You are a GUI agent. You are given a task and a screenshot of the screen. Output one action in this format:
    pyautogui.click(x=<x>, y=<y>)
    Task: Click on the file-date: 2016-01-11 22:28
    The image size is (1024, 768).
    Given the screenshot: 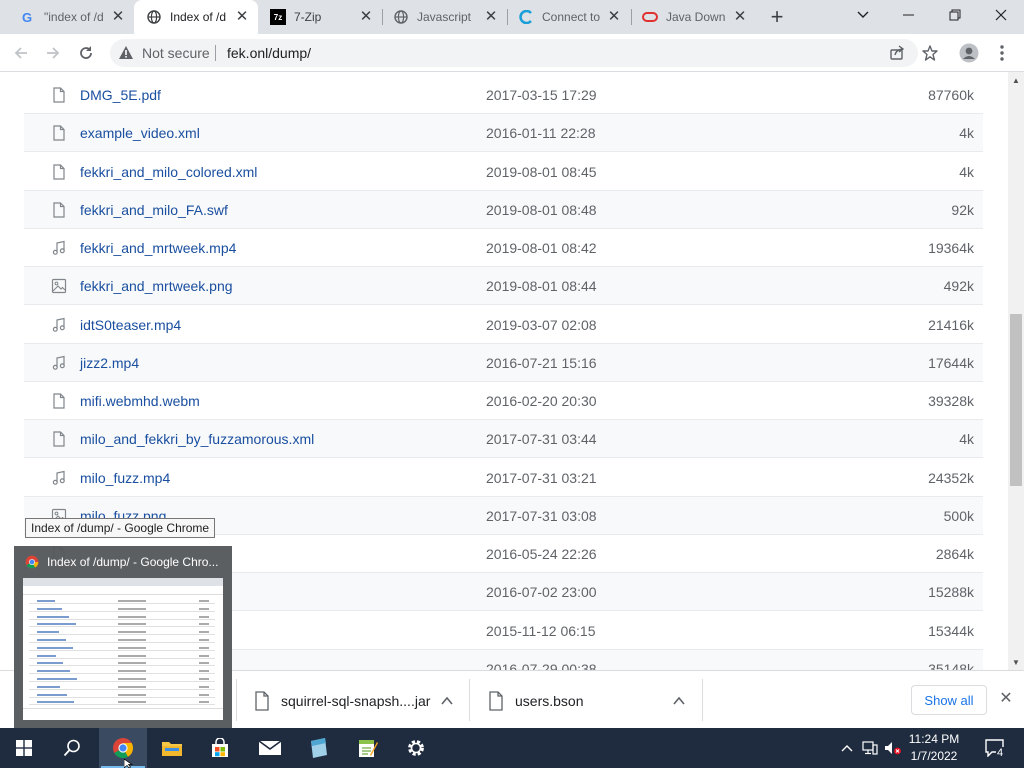 What is the action you would take?
    pyautogui.click(x=541, y=133)
    